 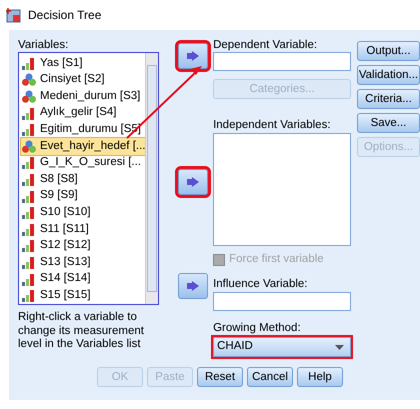 I want to click on app-icon, so click(x=14, y=15).